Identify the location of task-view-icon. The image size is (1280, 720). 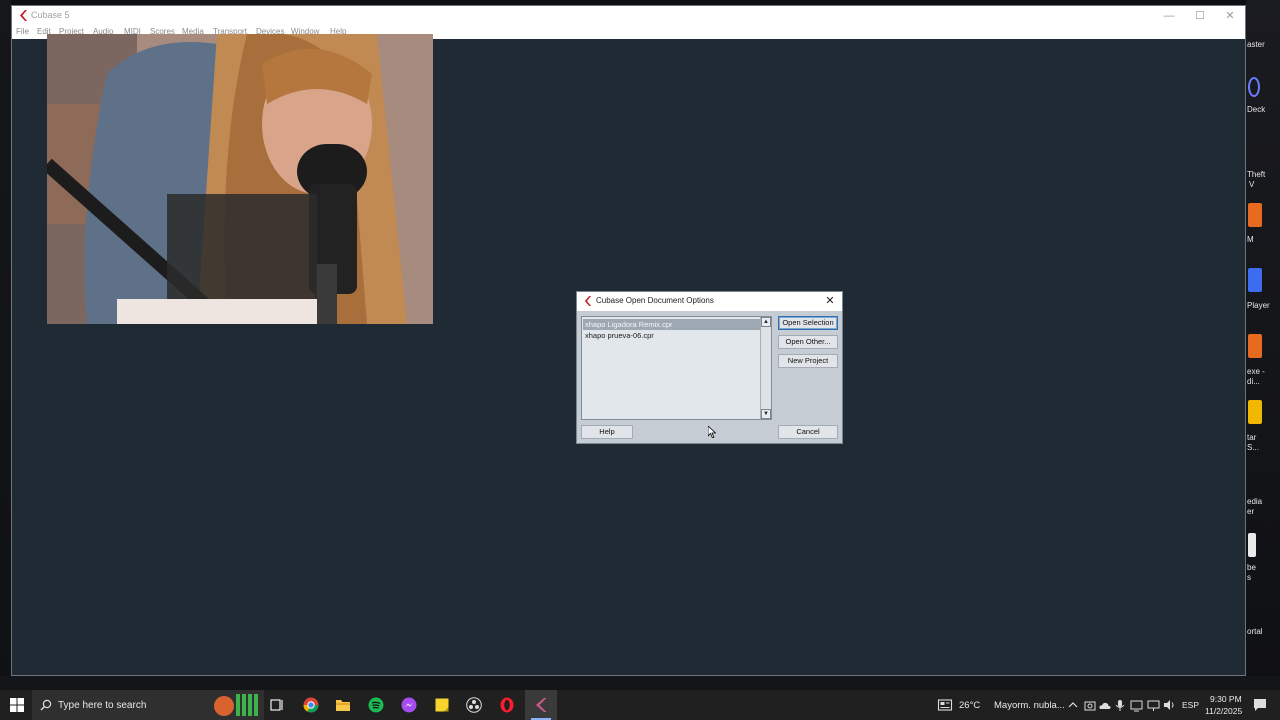
(277, 705).